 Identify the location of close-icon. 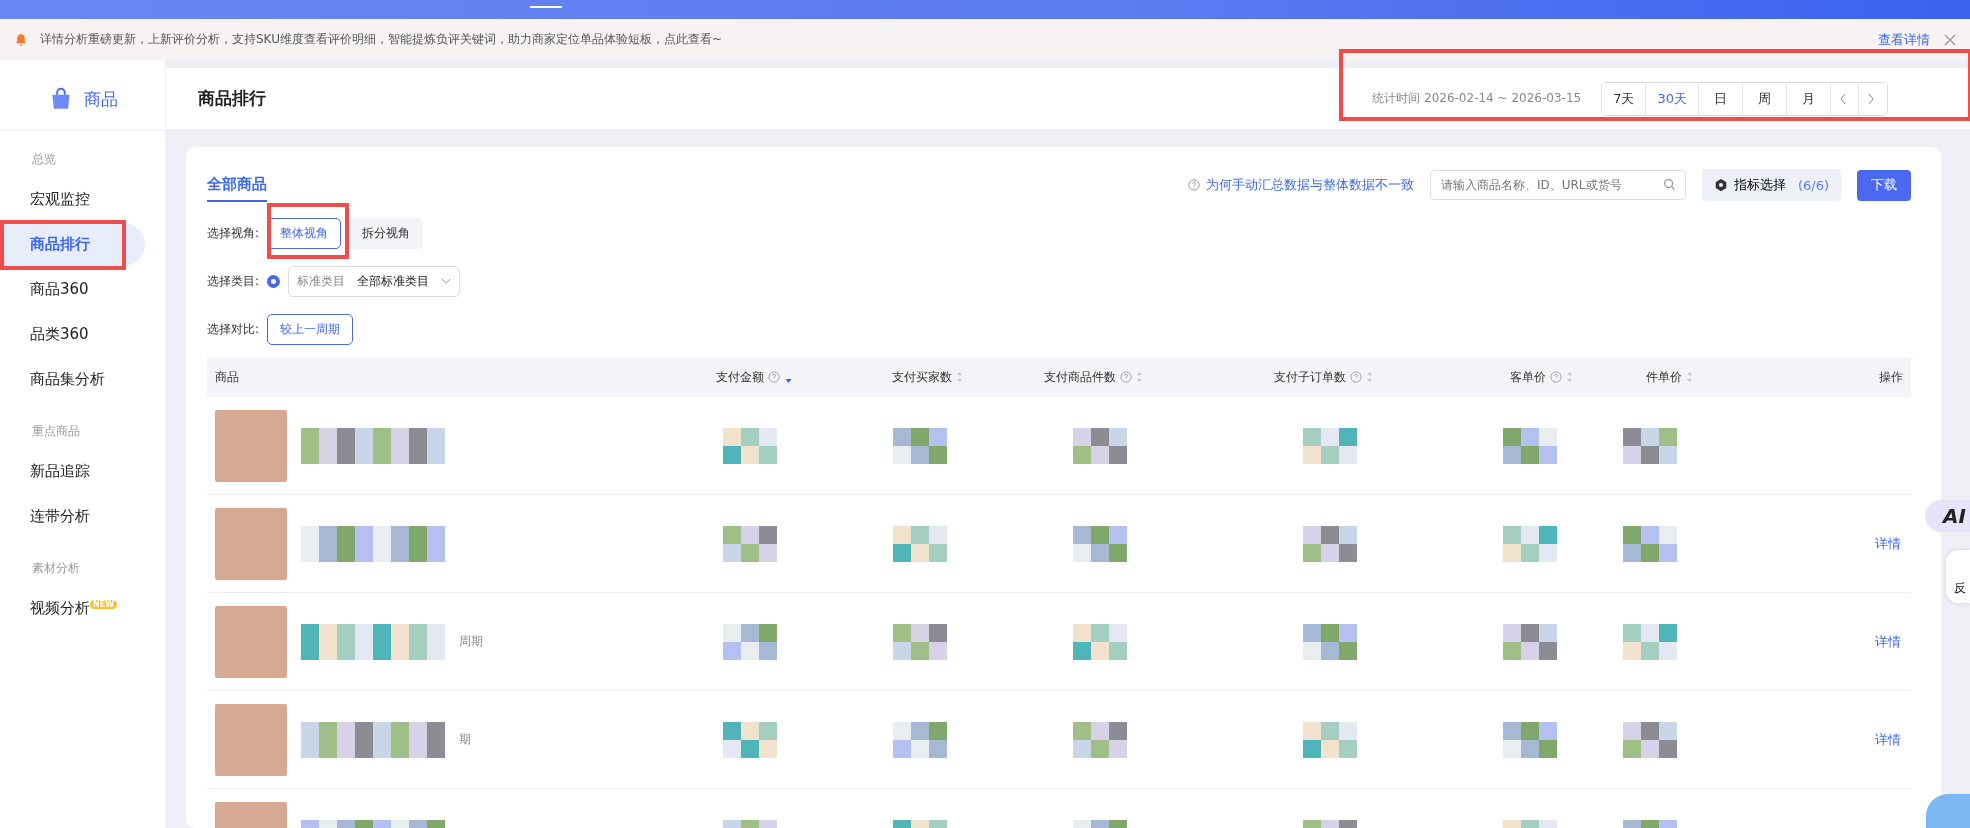
(1950, 39).